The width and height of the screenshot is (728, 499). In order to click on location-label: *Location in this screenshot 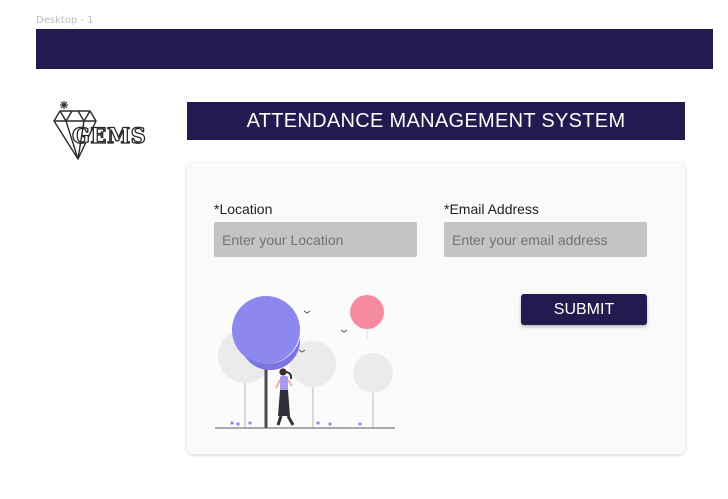, I will do `click(243, 209)`.